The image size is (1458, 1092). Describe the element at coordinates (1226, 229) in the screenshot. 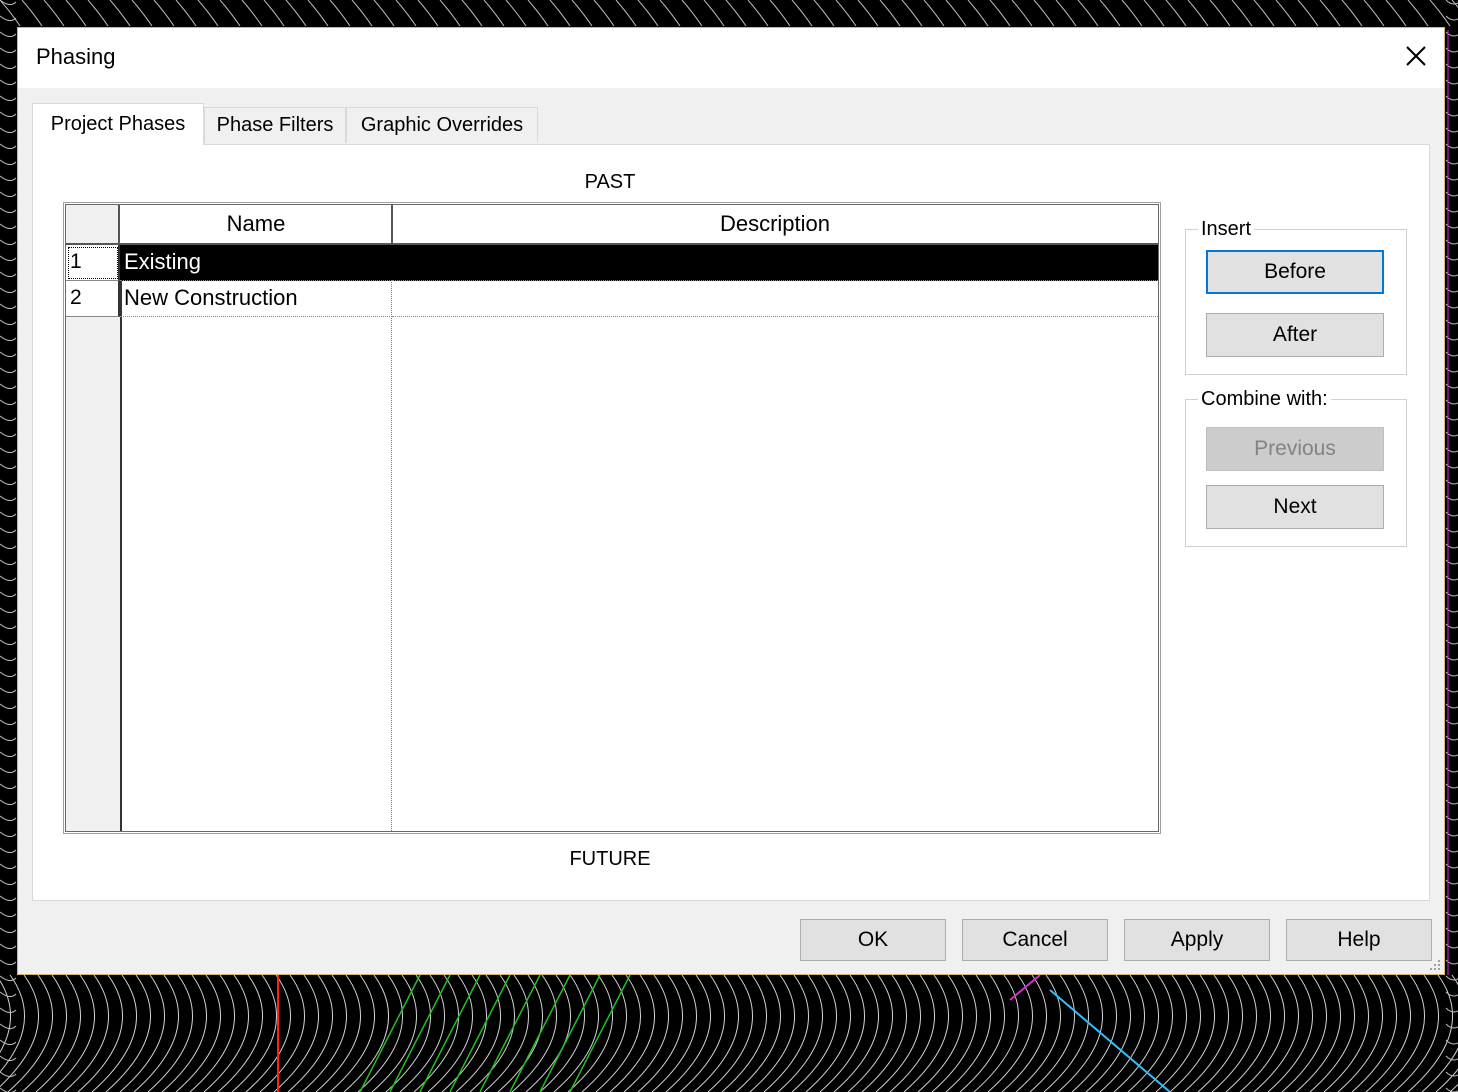

I see `insert-group-label: Insert` at that location.